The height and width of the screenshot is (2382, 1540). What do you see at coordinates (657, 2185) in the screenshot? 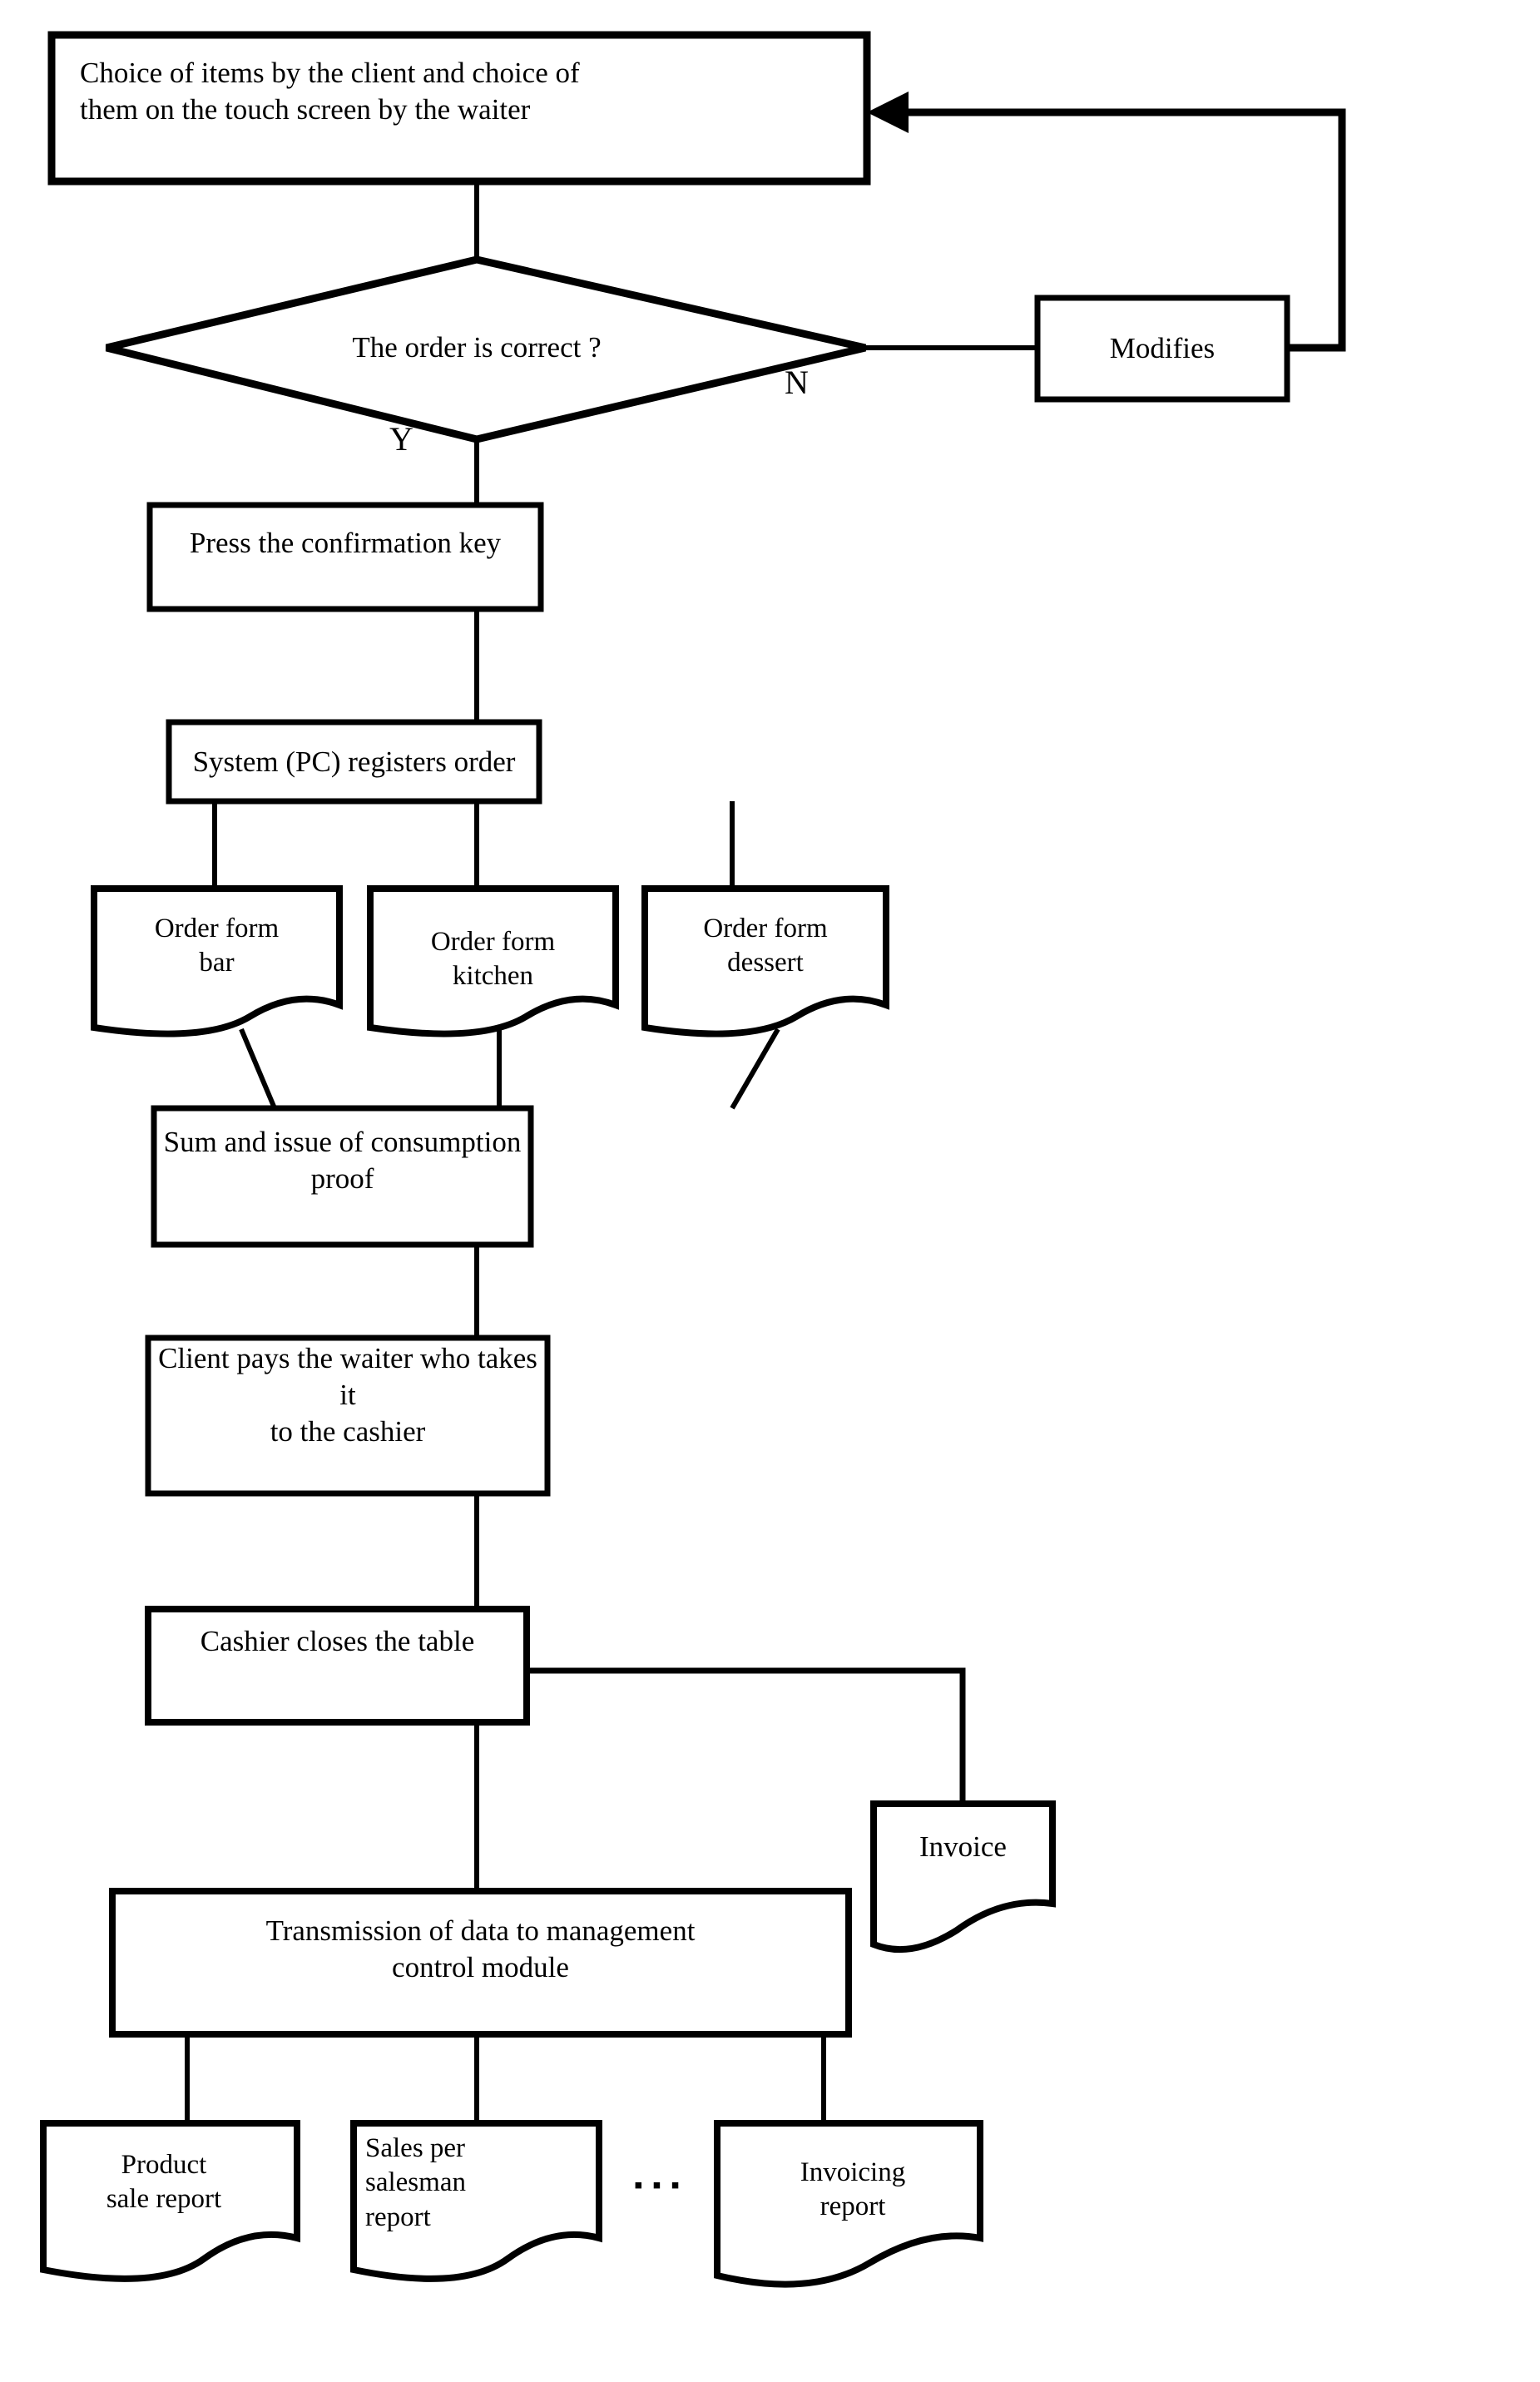
I see `ellipsis-marker: ▪ ▪ ▪` at bounding box center [657, 2185].